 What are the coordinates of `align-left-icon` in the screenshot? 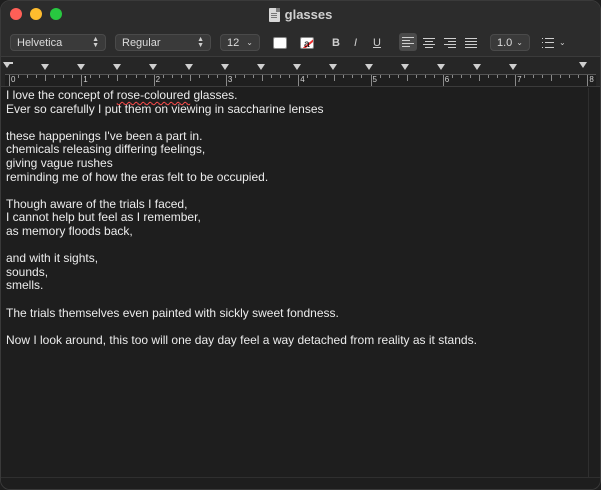 It's located at (408, 42).